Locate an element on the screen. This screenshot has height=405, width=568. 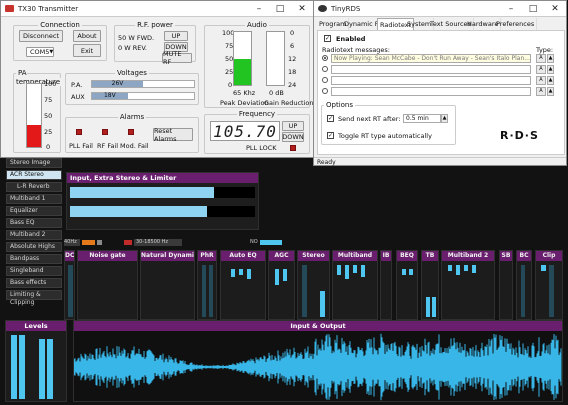
sidebar-item-absolute-highs: Absolute Highs is located at coordinates (34, 247).